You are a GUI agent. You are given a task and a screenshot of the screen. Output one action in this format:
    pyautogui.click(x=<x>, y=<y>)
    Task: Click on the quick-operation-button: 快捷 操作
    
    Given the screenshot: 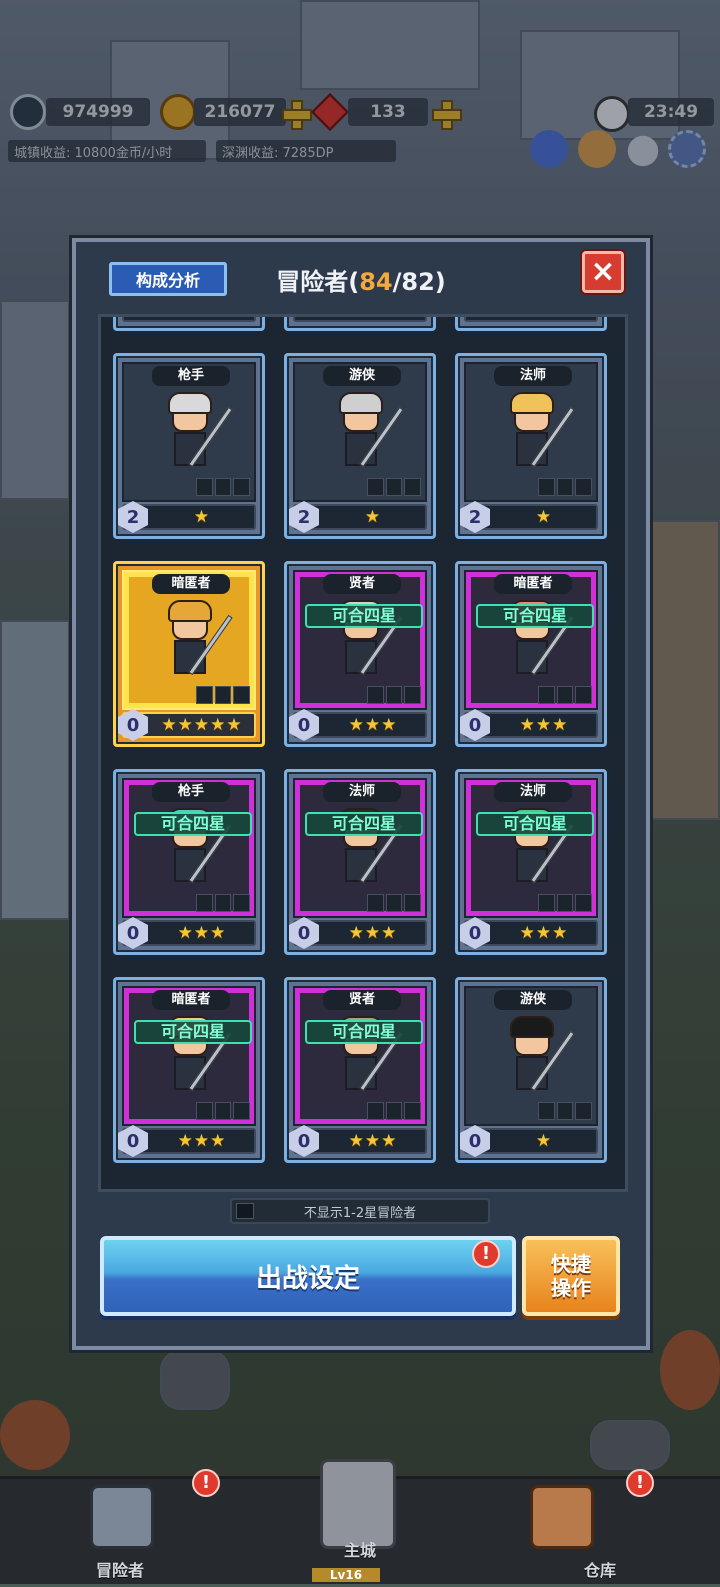 What is the action you would take?
    pyautogui.click(x=571, y=1276)
    